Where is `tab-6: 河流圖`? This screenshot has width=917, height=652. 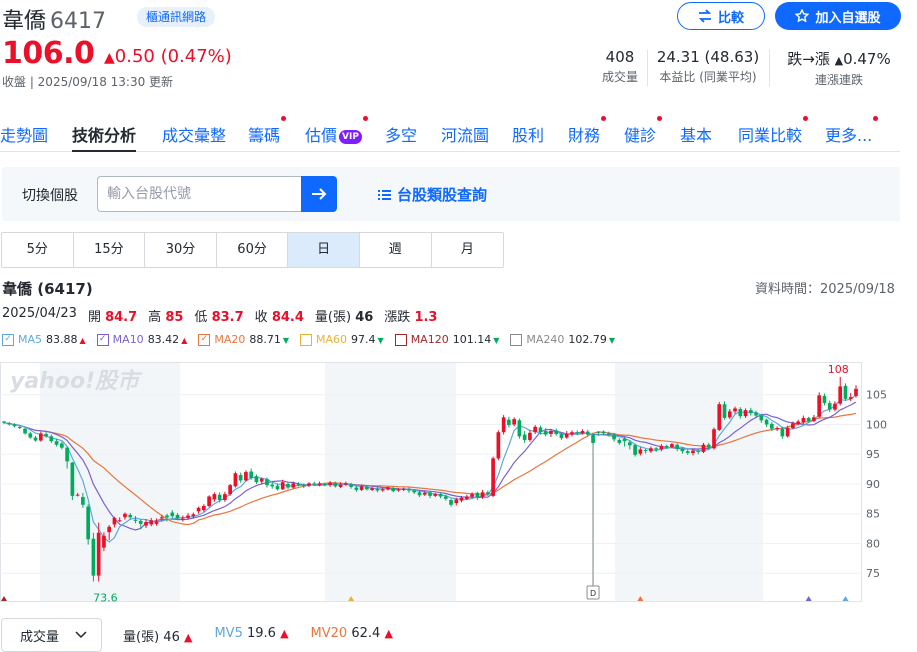
tab-6: 河流圖 is located at coordinates (465, 135).